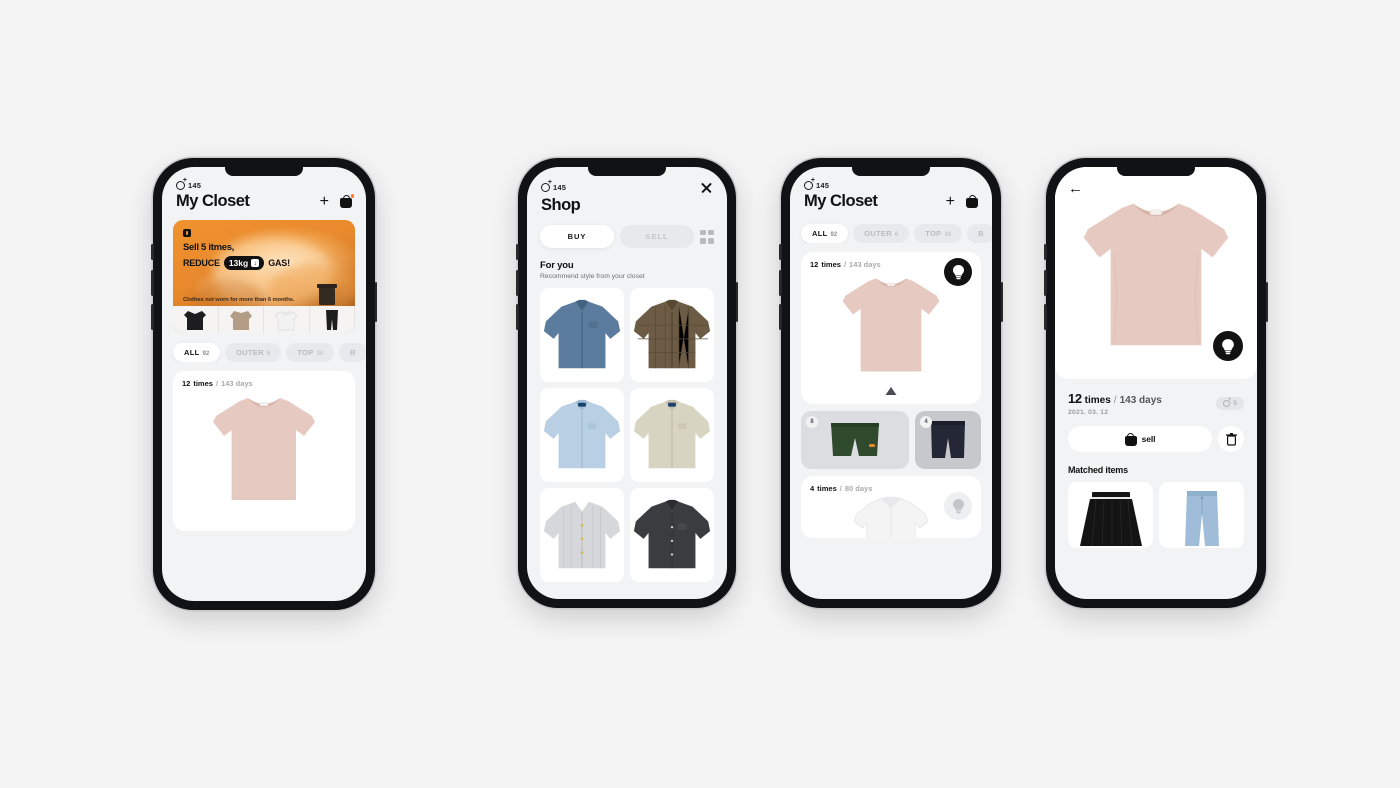  What do you see at coordinates (1156, 273) in the screenshot?
I see `item-hero-image: ←` at bounding box center [1156, 273].